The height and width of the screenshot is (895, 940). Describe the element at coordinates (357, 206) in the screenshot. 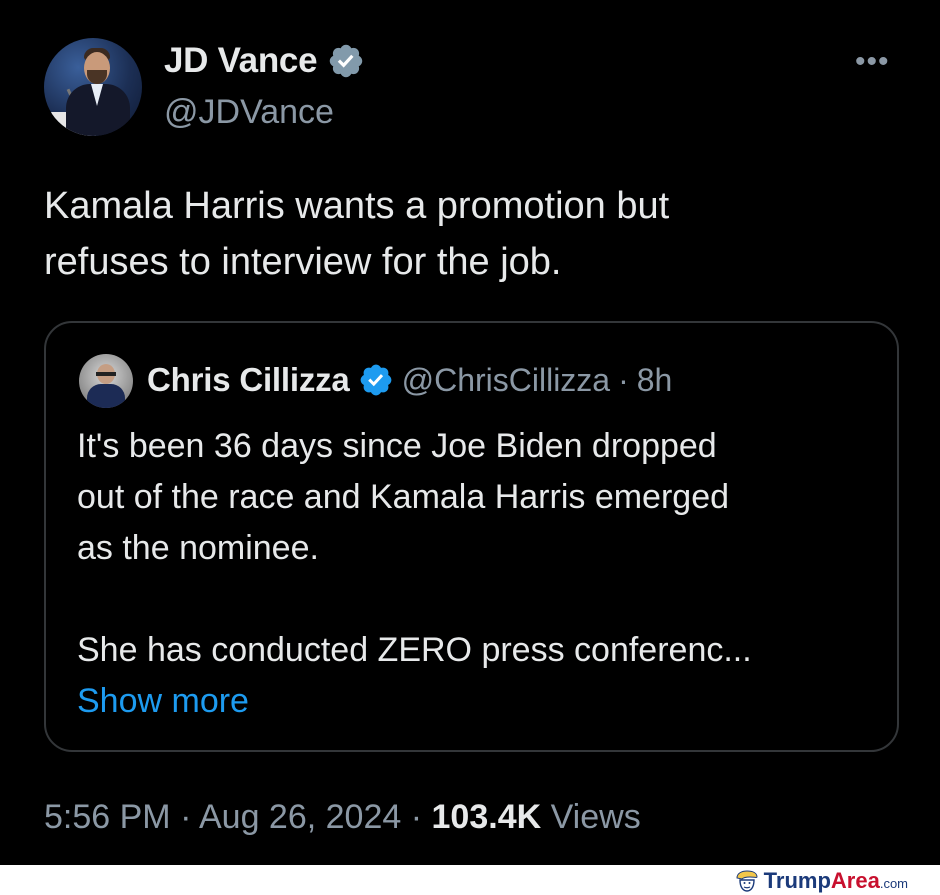

I see `tweet-text-line: Kamala Harris wants a promotion but` at that location.